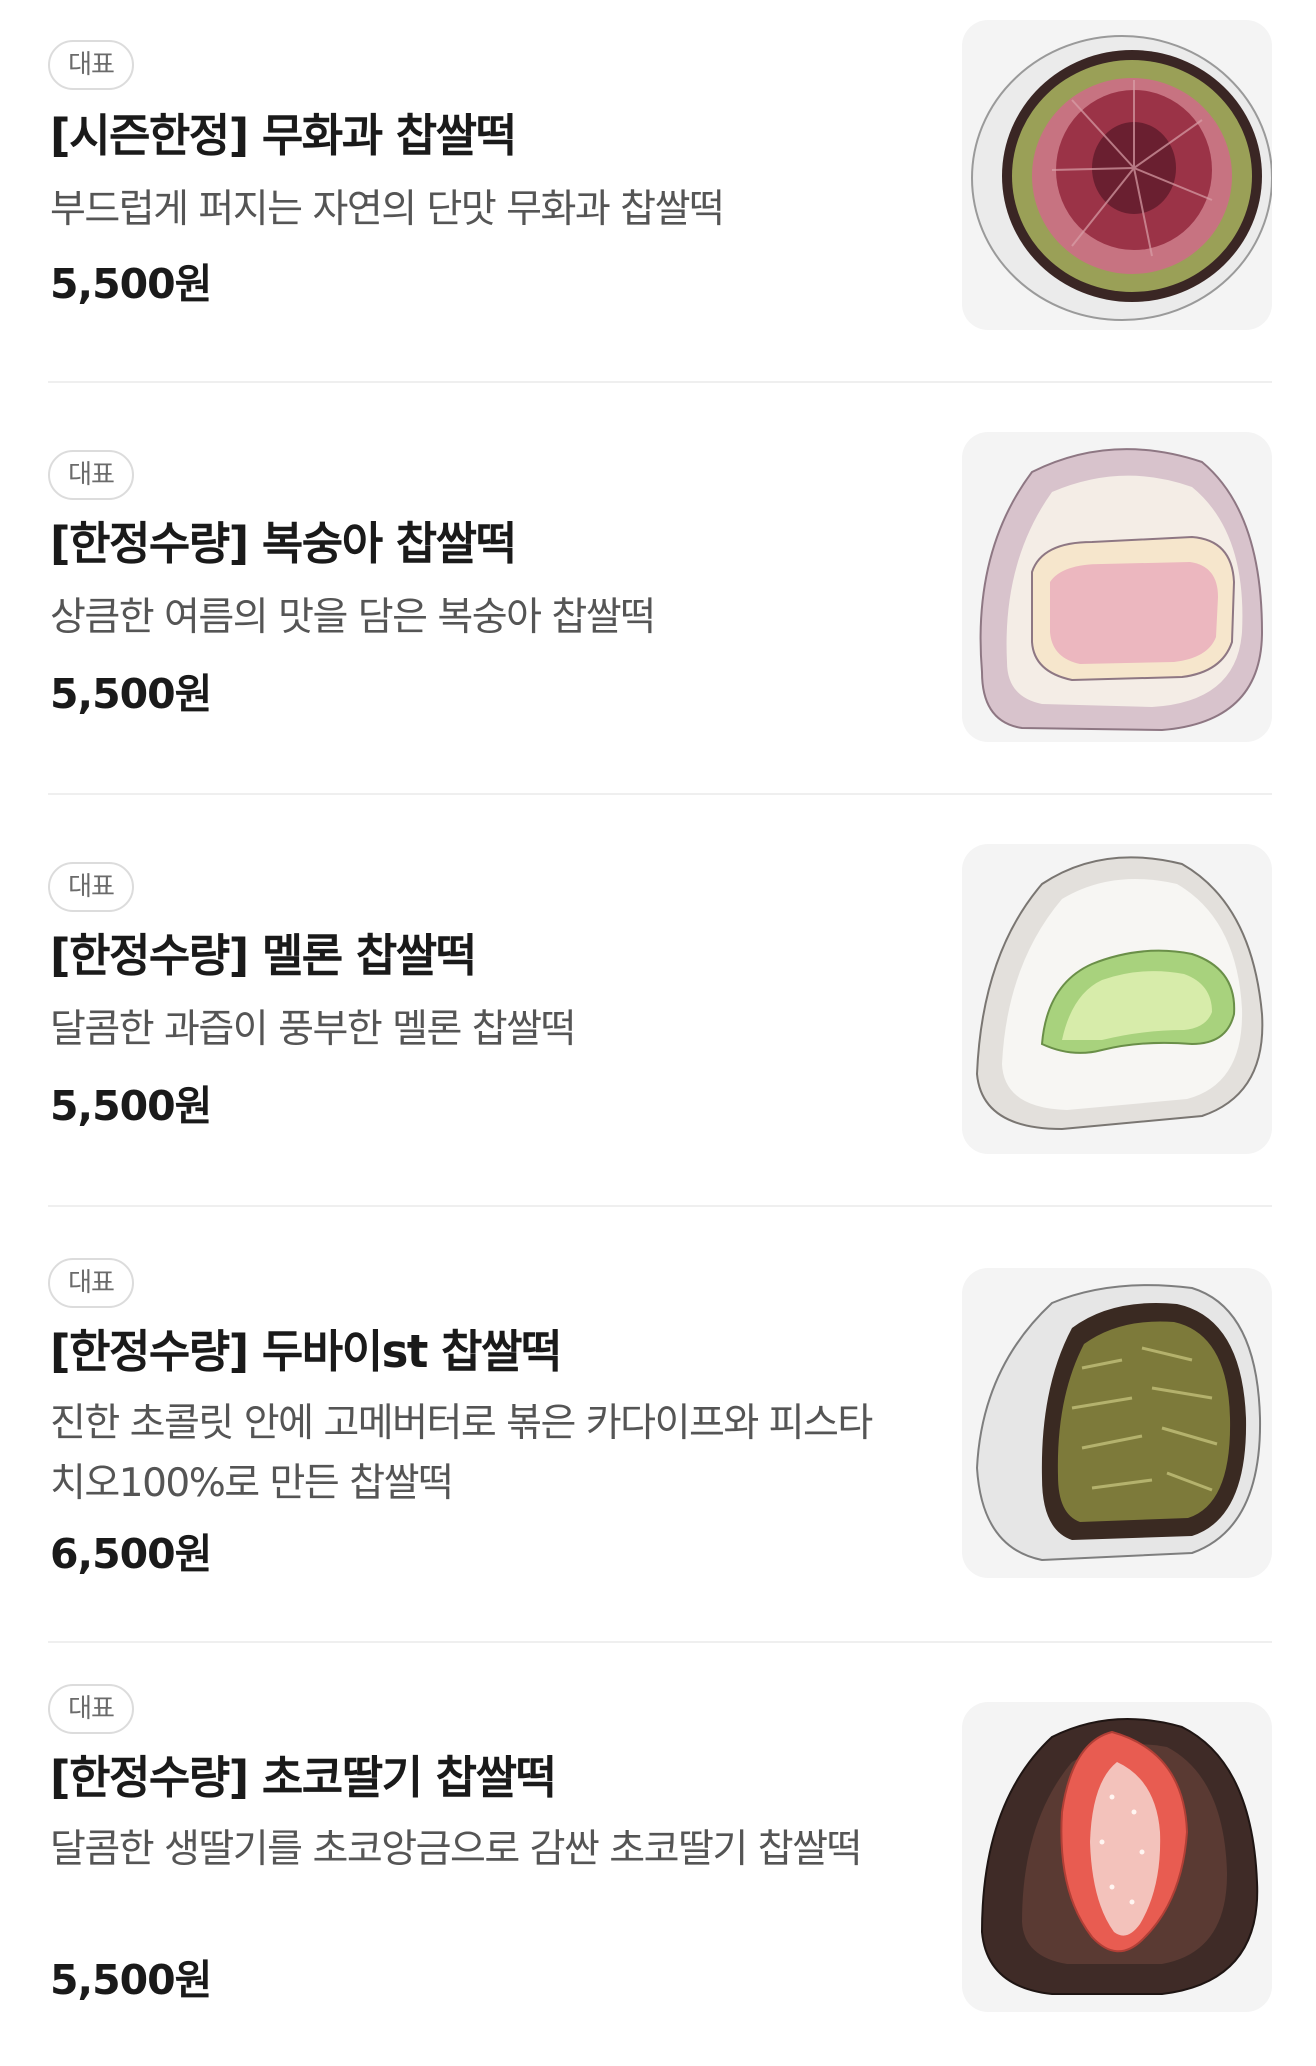  What do you see at coordinates (1121, 178) in the screenshot?
I see `fig-mochi-icon` at bounding box center [1121, 178].